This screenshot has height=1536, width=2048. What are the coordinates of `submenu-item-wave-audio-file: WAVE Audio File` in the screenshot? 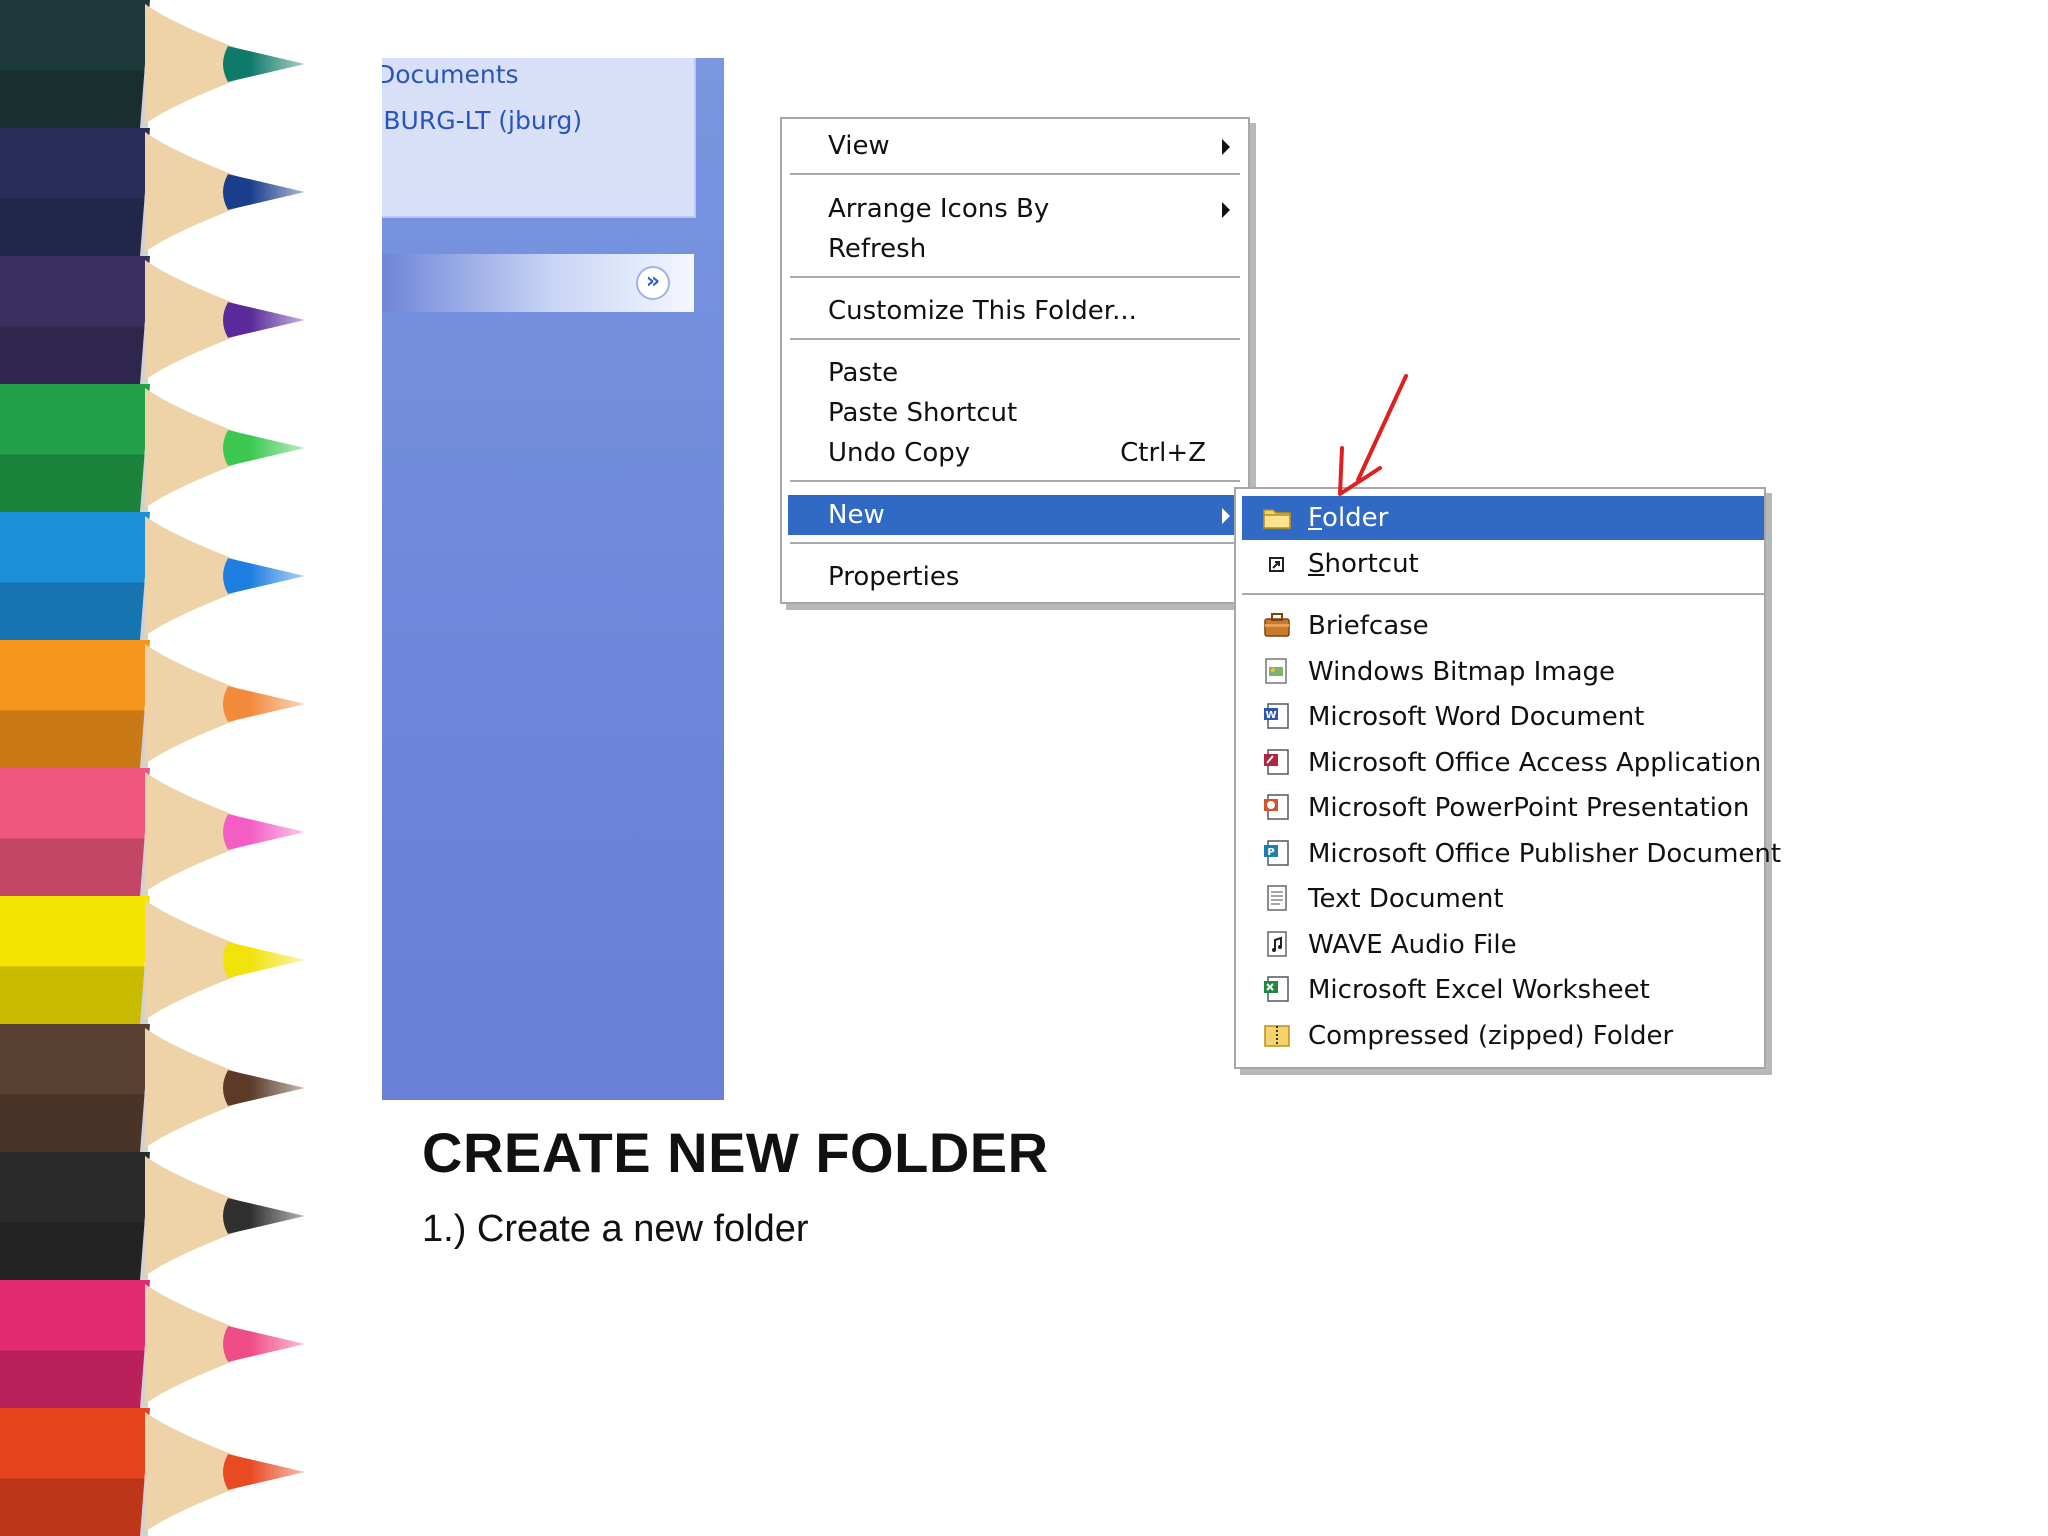 It's located at (1503, 945).